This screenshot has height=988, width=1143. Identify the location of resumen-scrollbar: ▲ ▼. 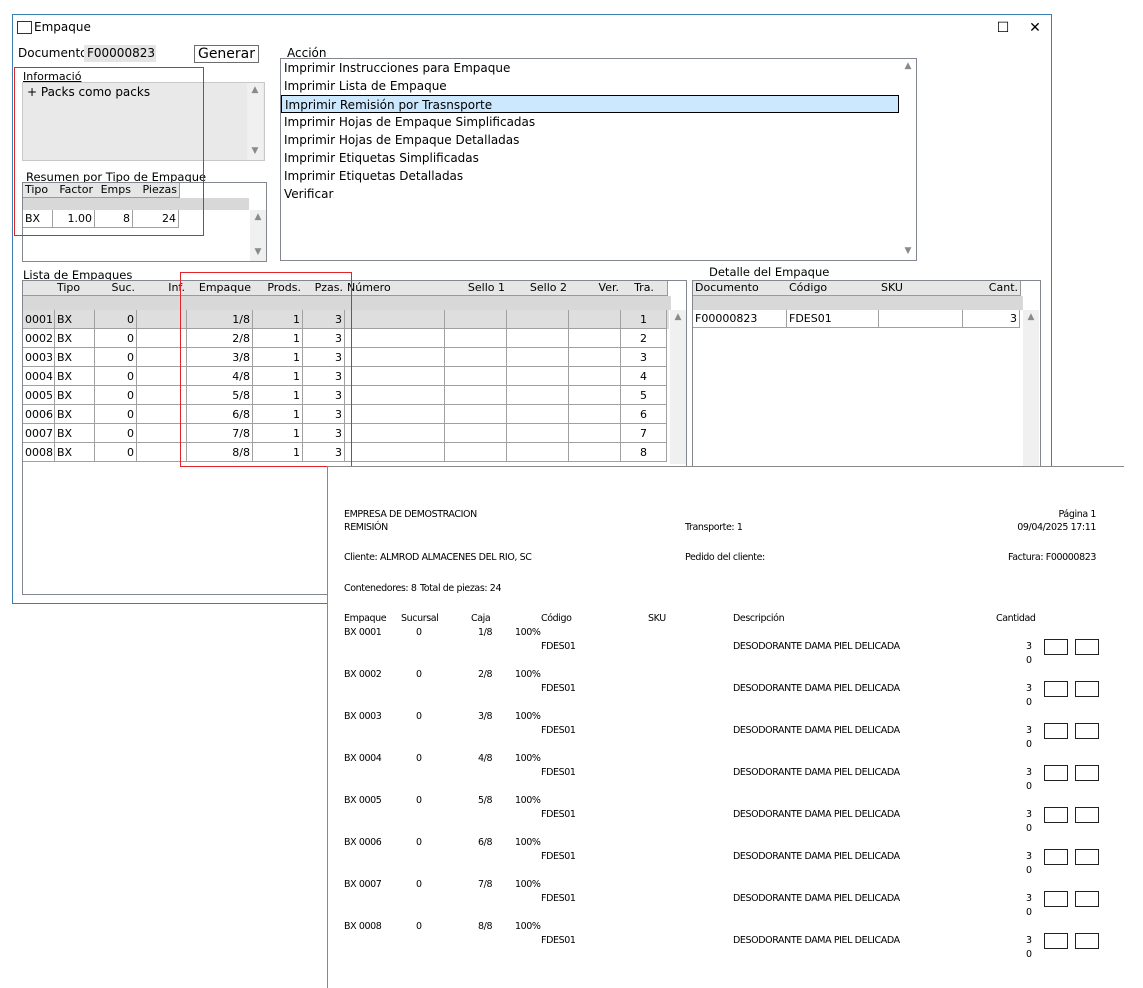
(258, 235).